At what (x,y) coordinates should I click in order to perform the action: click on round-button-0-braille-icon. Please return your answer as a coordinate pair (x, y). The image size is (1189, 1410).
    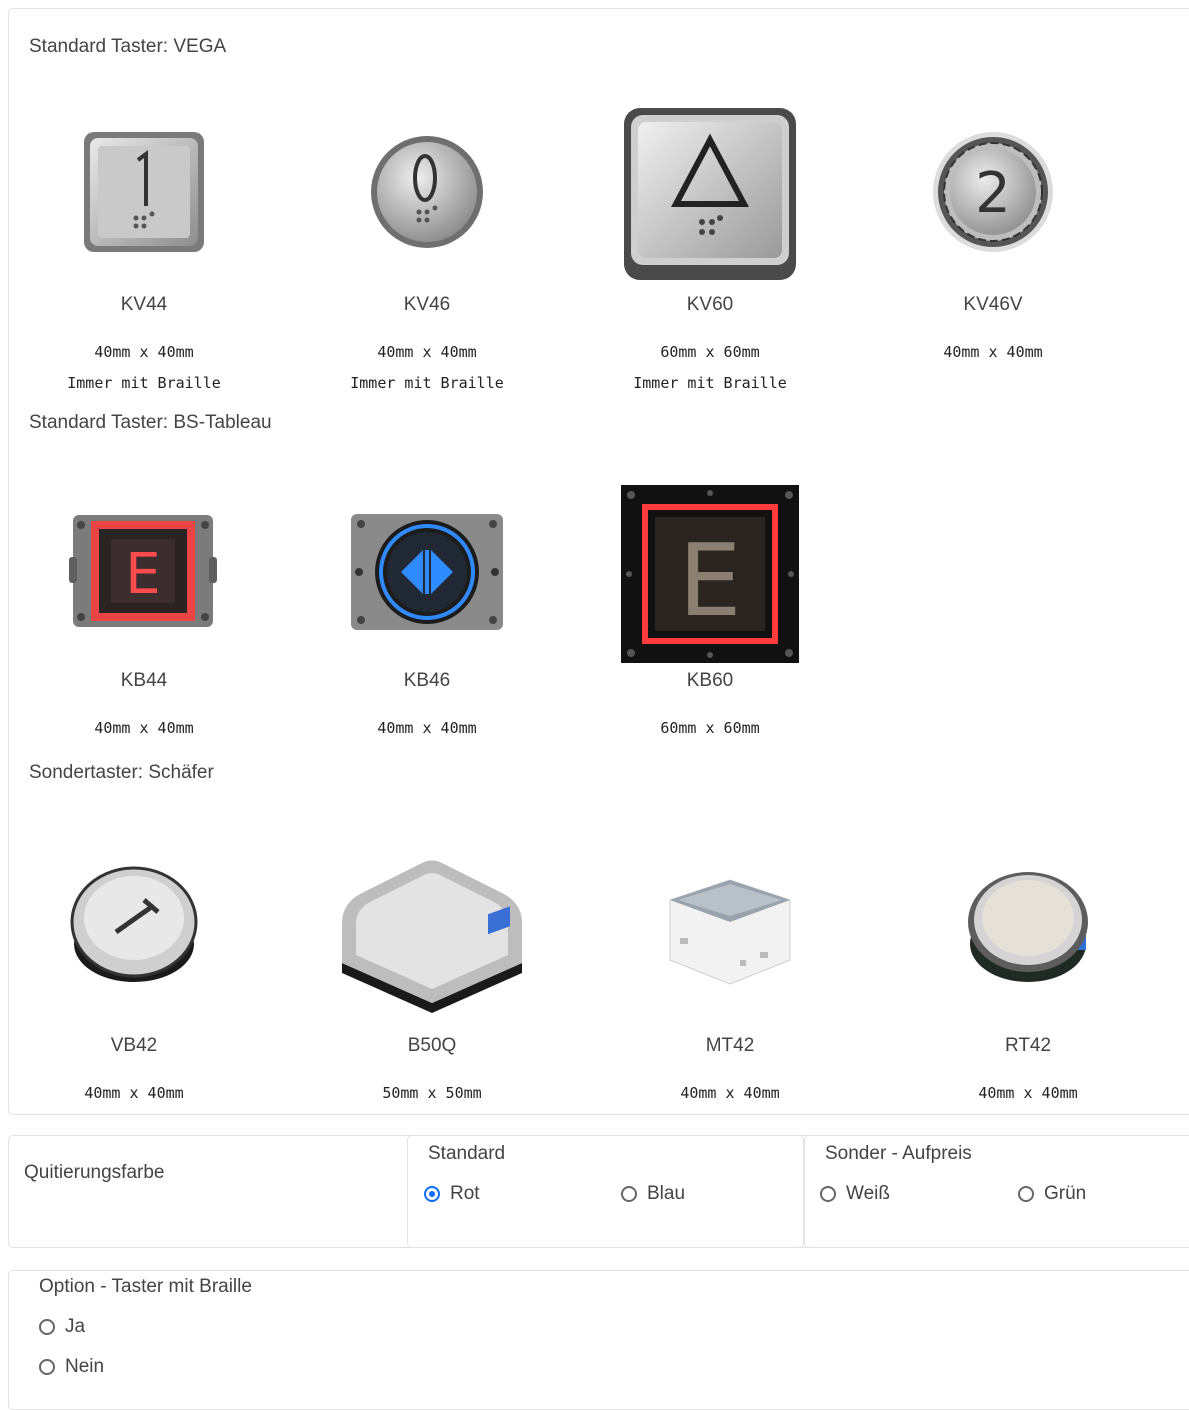
    Looking at the image, I should click on (427, 192).